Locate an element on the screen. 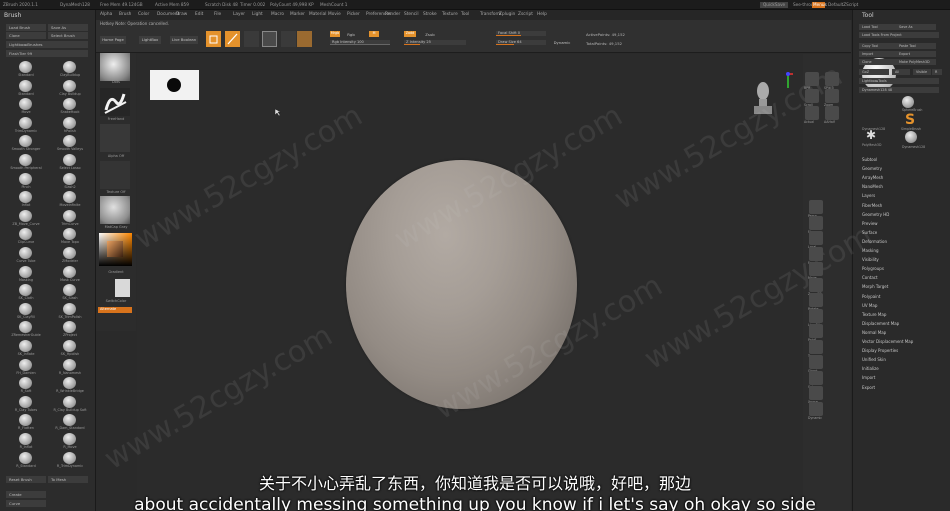 The height and width of the screenshot is (511, 950). zsub-button: Zsub is located at coordinates (430, 34).